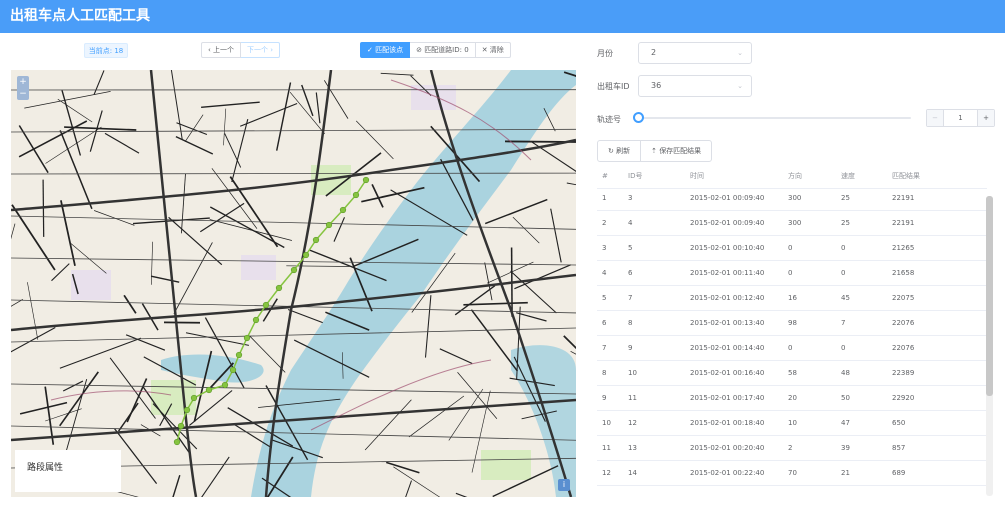 The image size is (1005, 507). I want to click on table-cell: 1, so click(604, 198).